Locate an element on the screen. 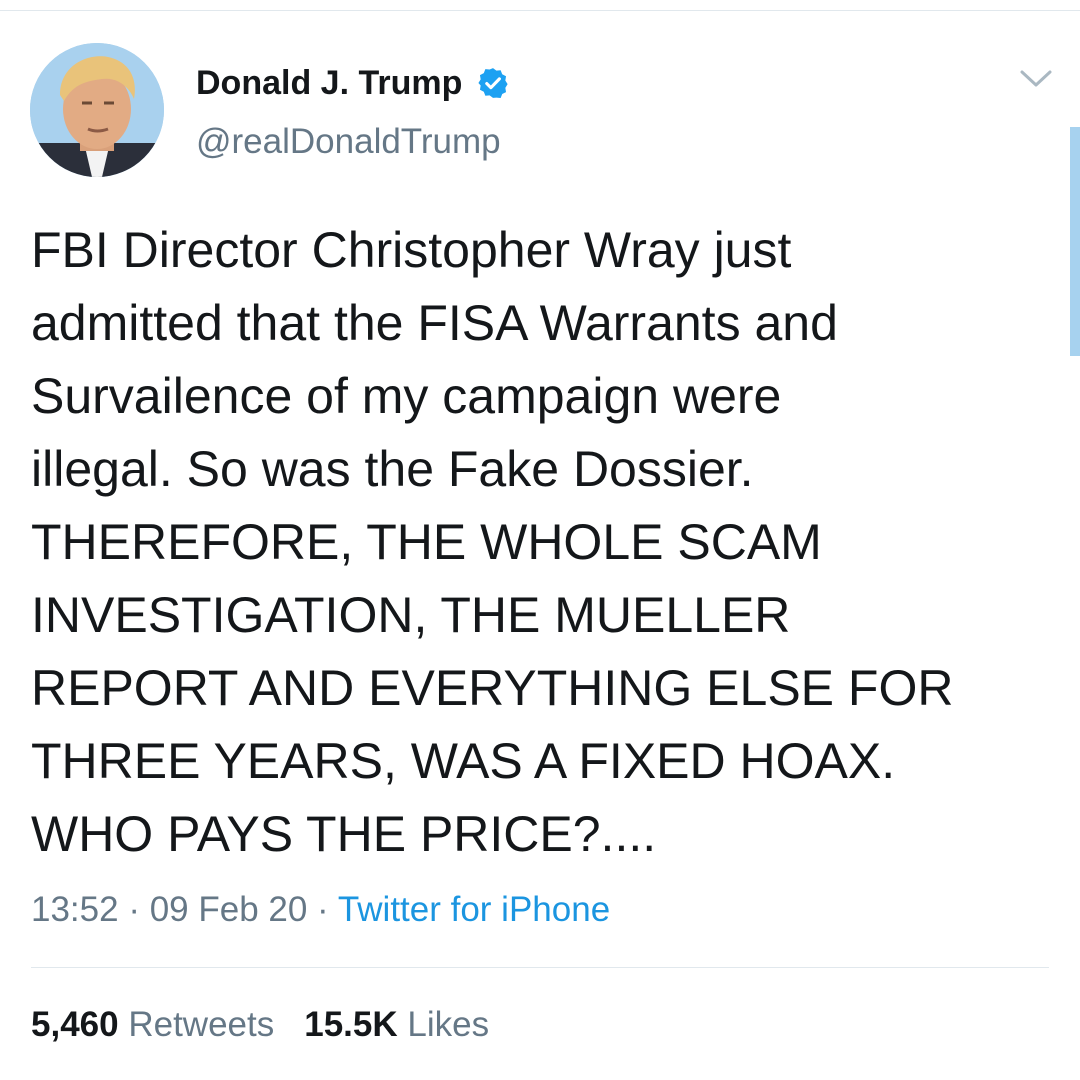 Image resolution: width=1080 pixels, height=1080 pixels. retweets-label: Retweets is located at coordinates (201, 1024).